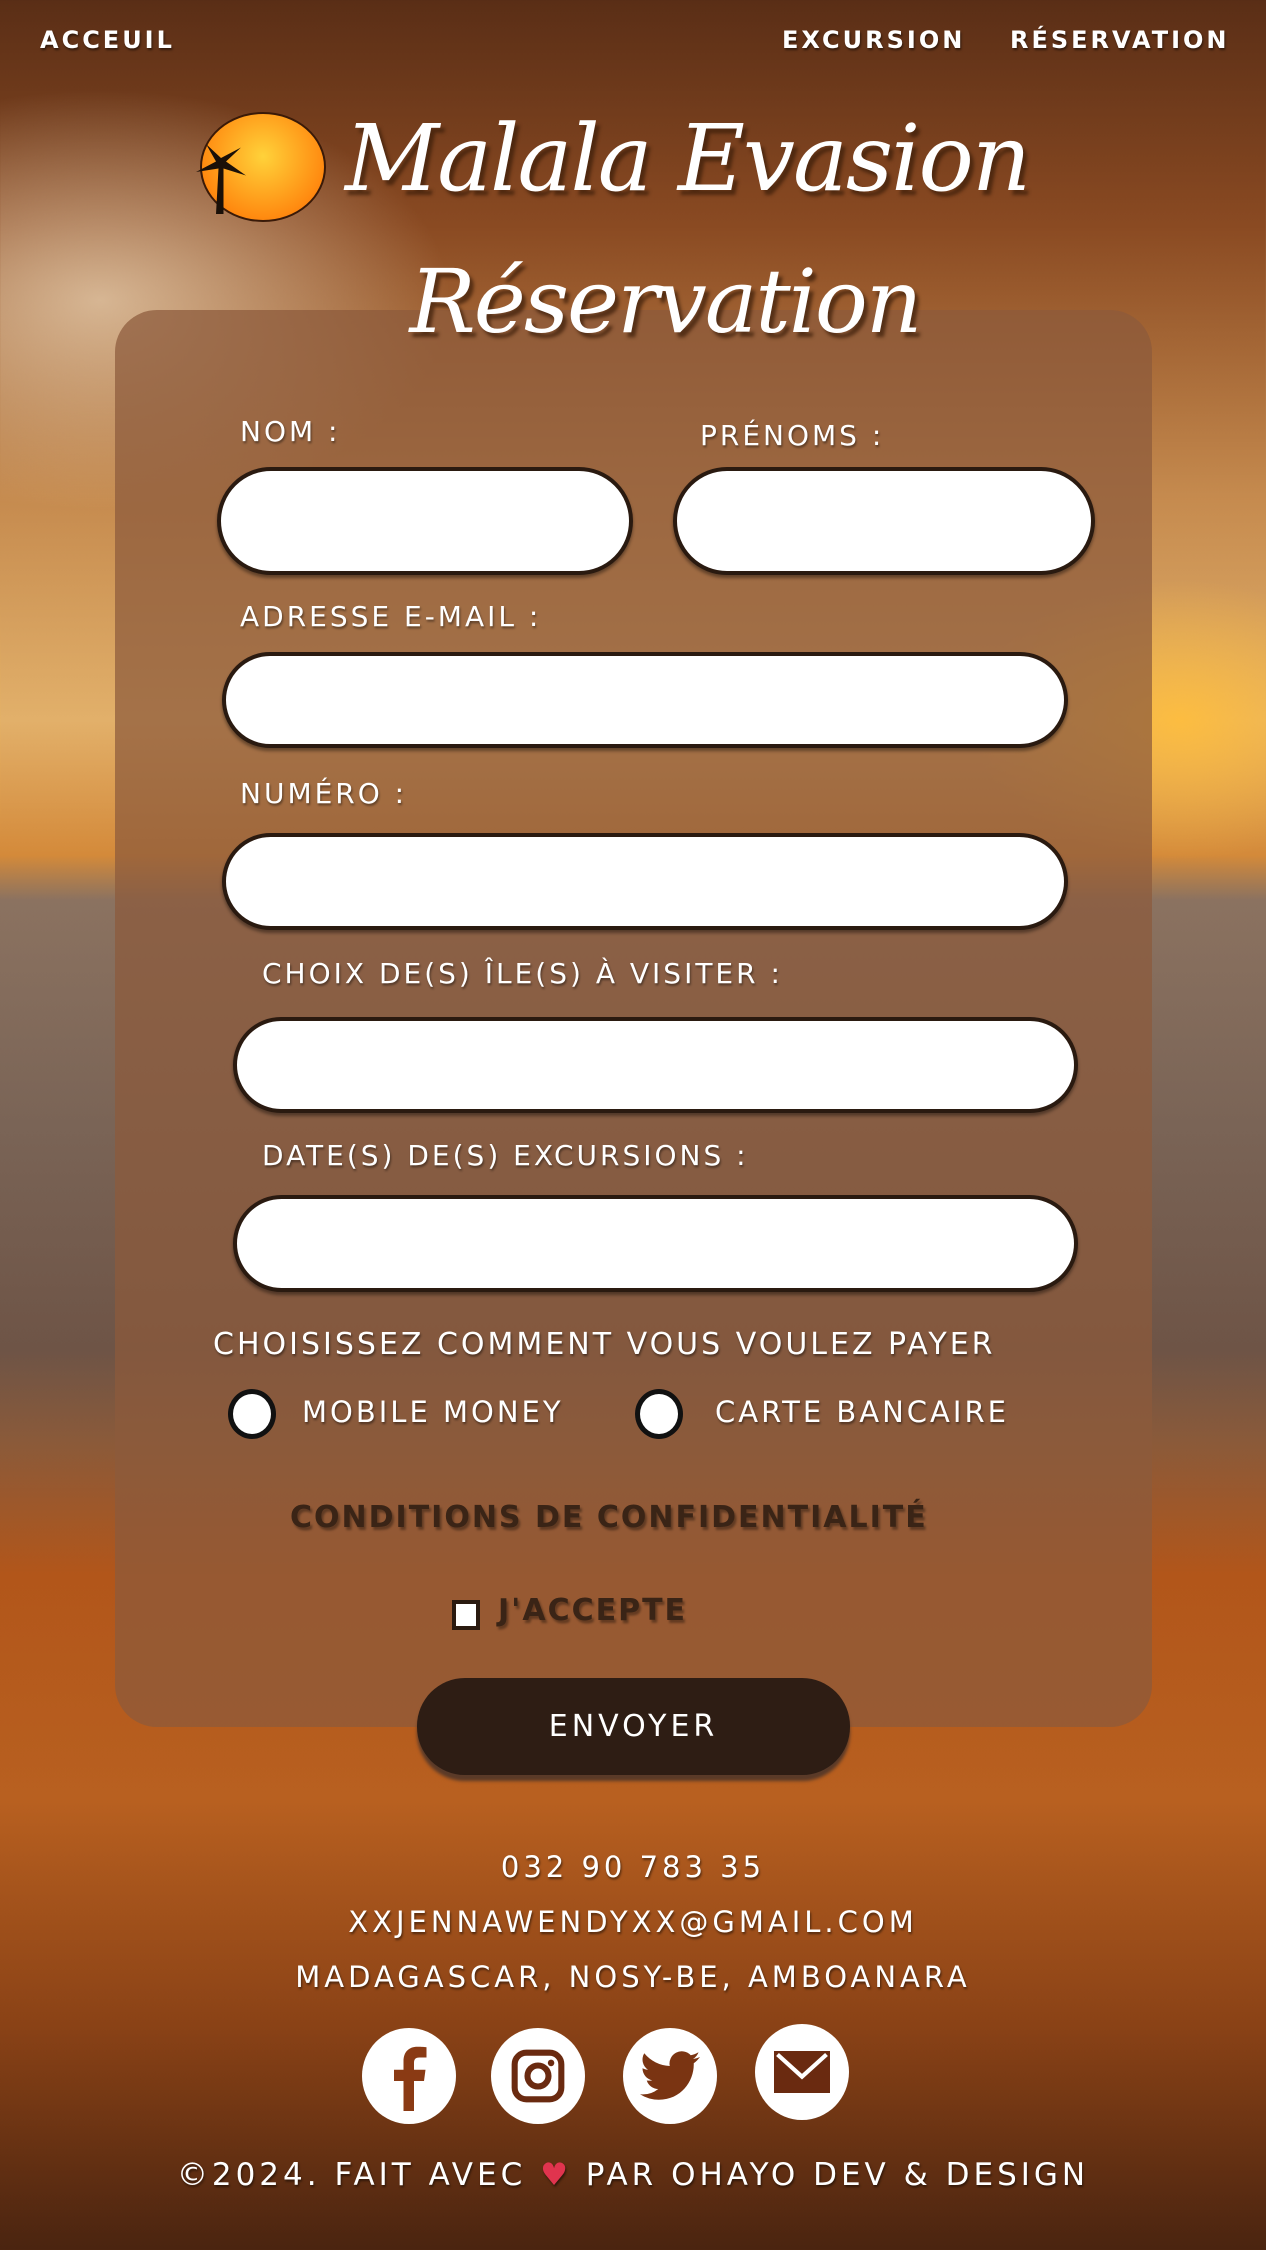  Describe the element at coordinates (263, 167) in the screenshot. I see `logo` at that location.